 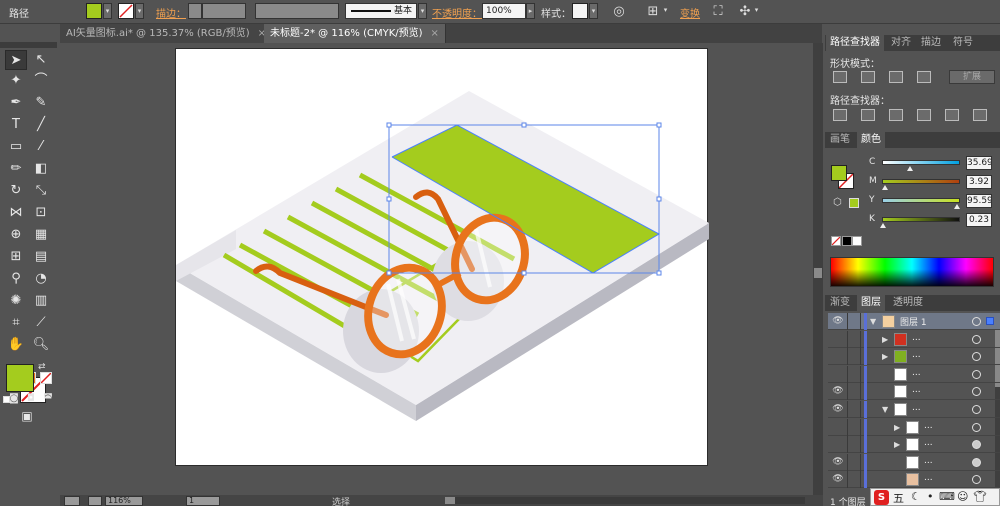 I want to click on align-dropdown: ▾, so click(x=665, y=11).